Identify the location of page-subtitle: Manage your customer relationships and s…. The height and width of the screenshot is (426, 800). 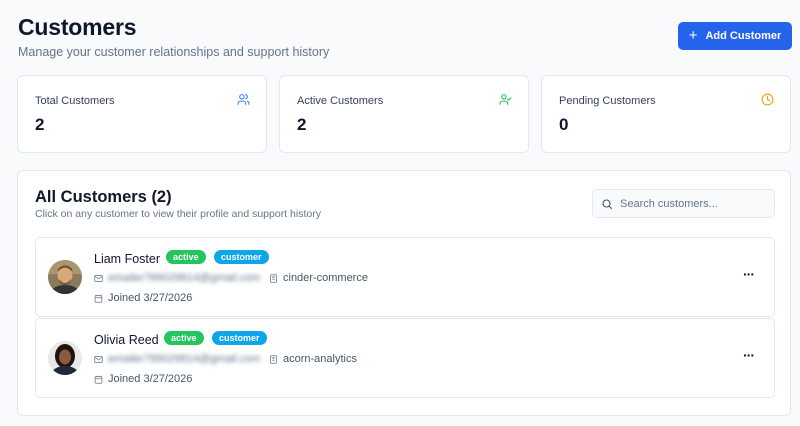
(174, 52).